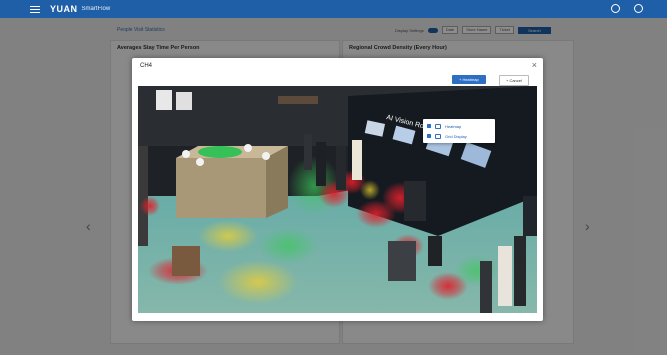  What do you see at coordinates (64, 9) in the screenshot?
I see `brand-logo: YUAN` at bounding box center [64, 9].